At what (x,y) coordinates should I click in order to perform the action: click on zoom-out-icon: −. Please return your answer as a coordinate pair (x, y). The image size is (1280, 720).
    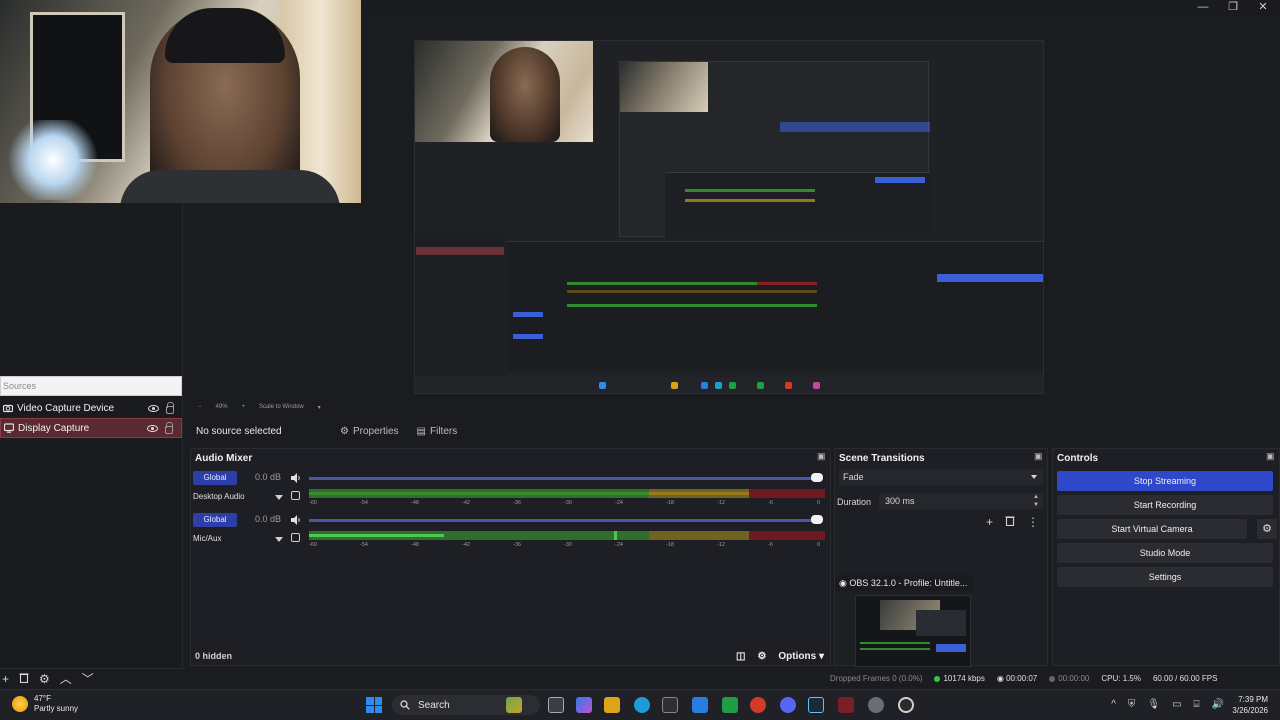
    Looking at the image, I should click on (200, 407).